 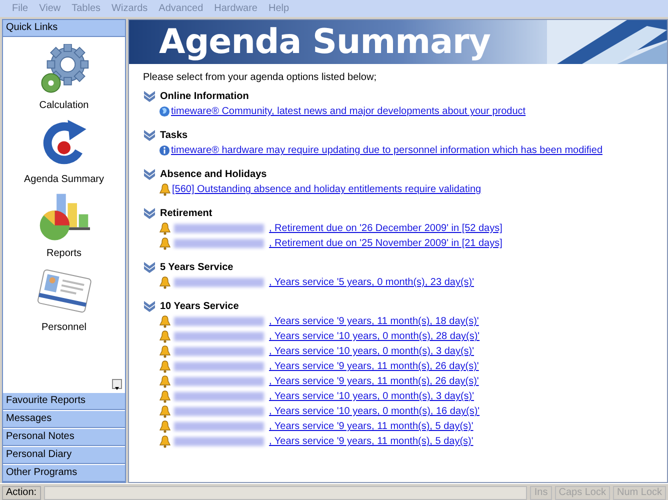 What do you see at coordinates (260, 77) in the screenshot?
I see `intro-text: Please select from your agenda options listed below;` at bounding box center [260, 77].